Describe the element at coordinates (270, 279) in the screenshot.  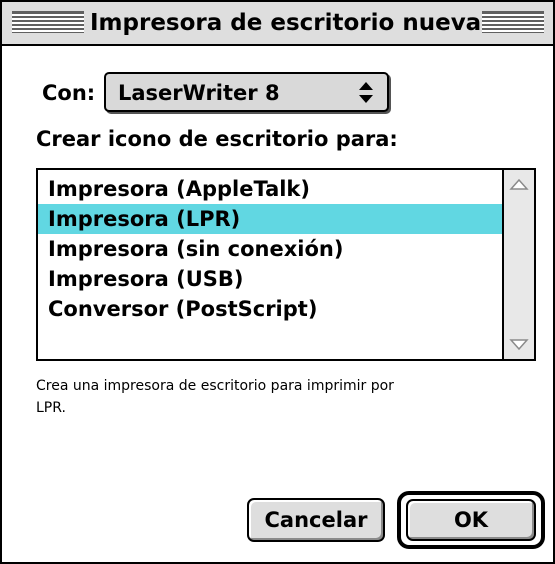
I see `list-item: Impresora (USB)` at that location.